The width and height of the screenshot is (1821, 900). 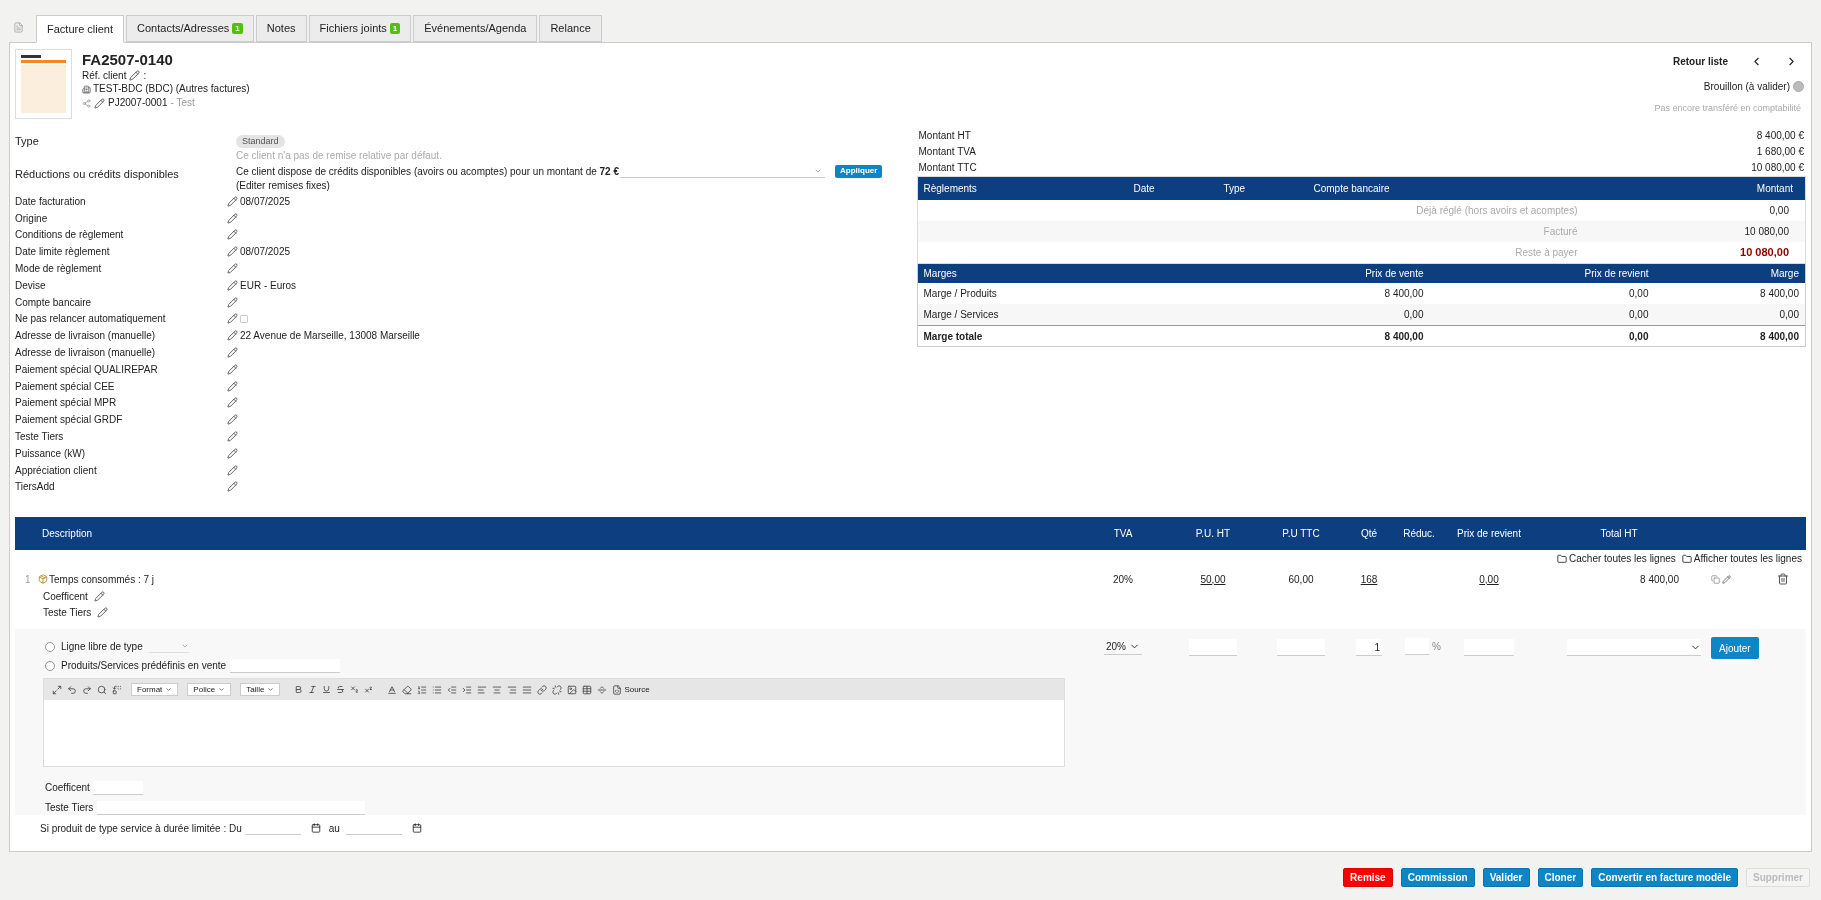 I want to click on tab: Relance, so click(x=570, y=28).